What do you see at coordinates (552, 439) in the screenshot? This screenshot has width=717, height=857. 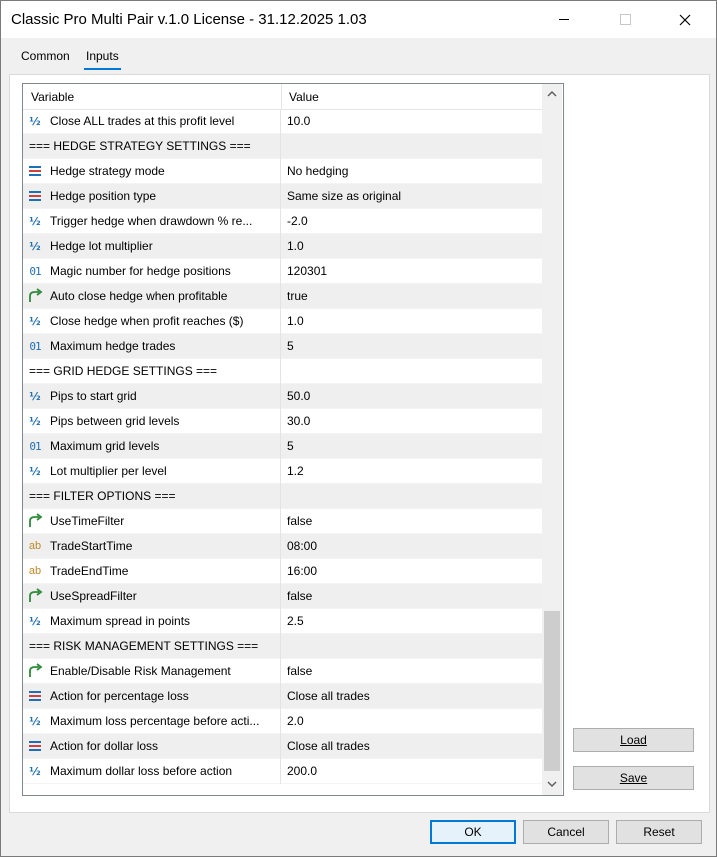 I see `vertical-scrollbar` at bounding box center [552, 439].